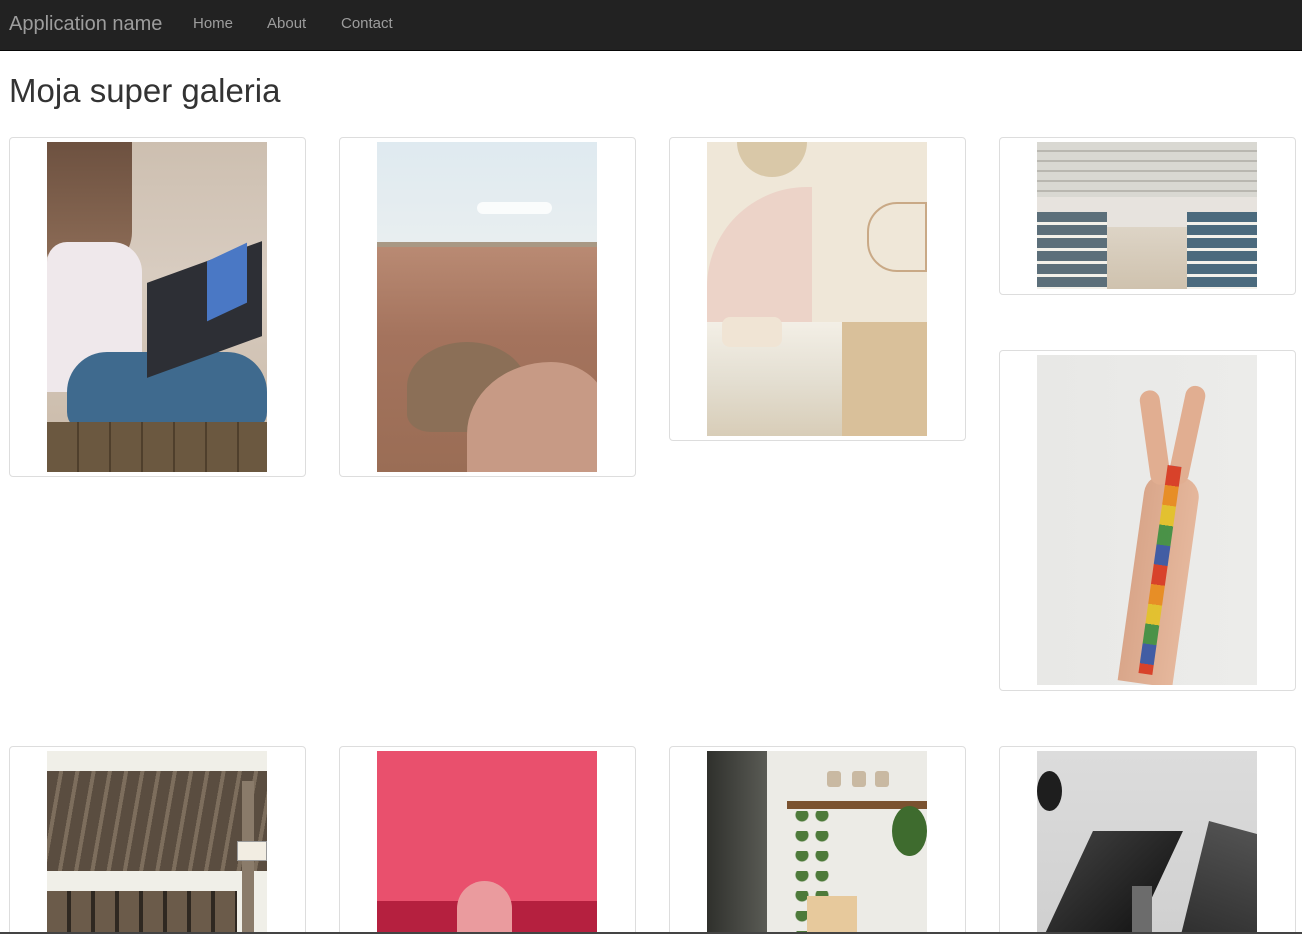  Describe the element at coordinates (213, 24) in the screenshot. I see `nav-home-link: Home` at that location.